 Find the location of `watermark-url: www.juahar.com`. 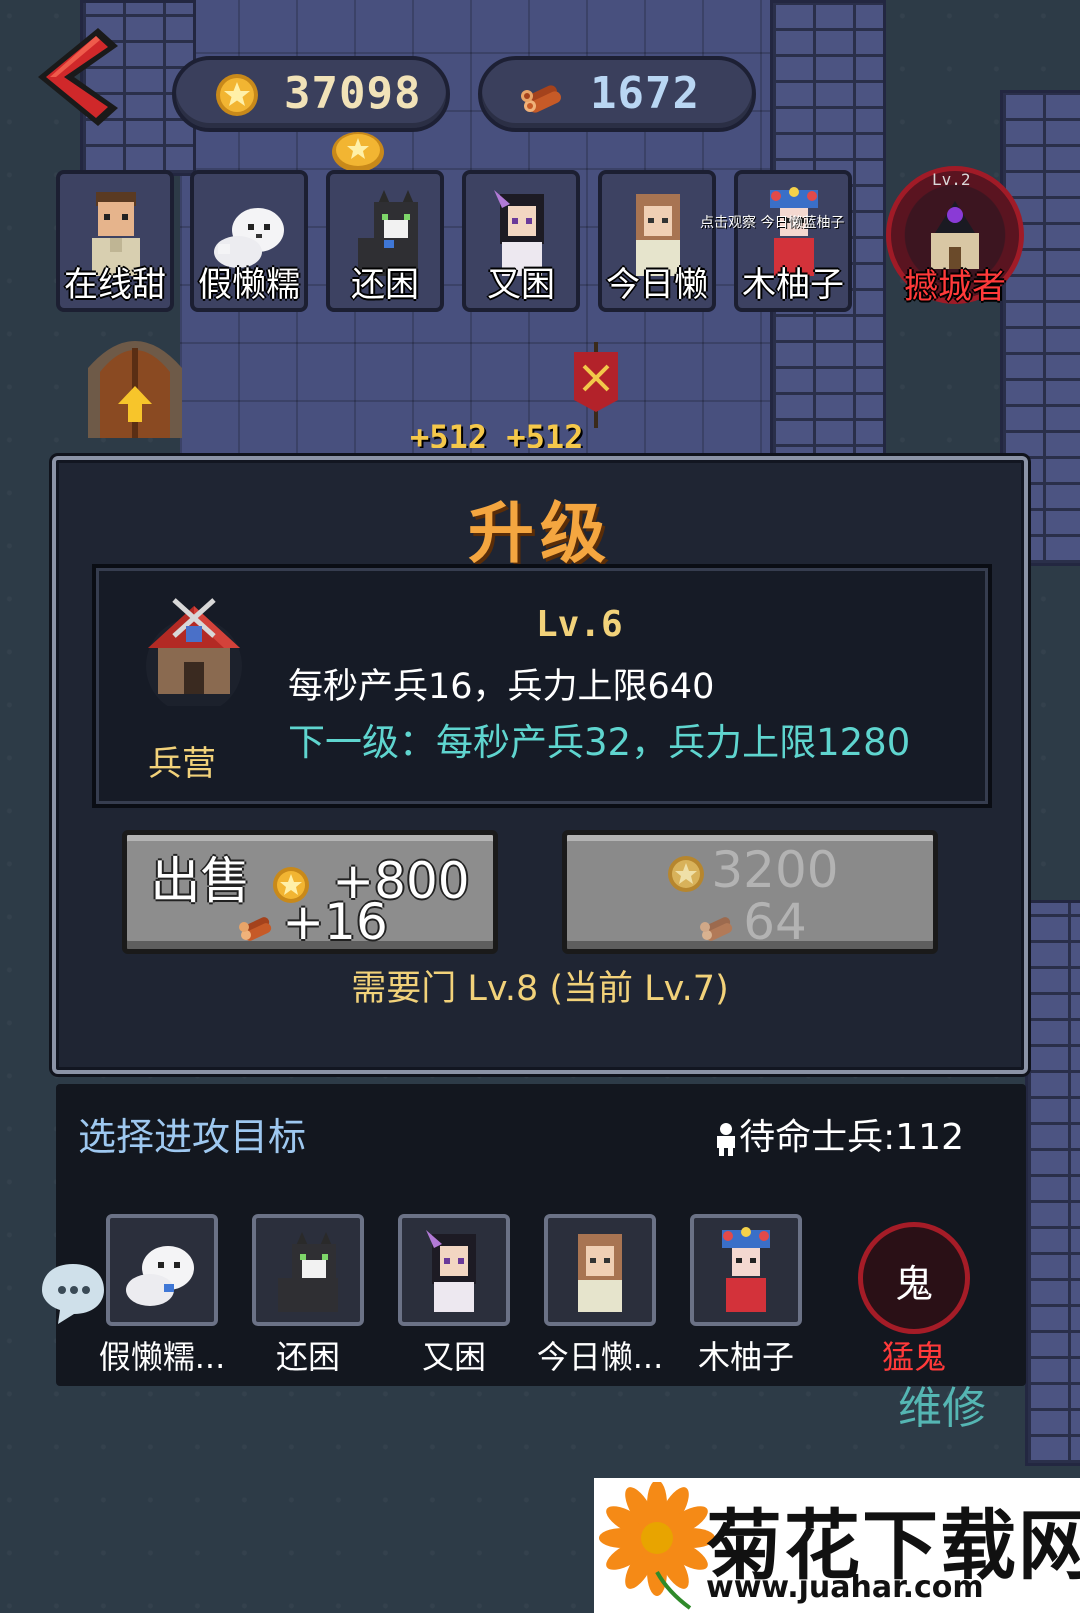

watermark-url: www.juahar.com is located at coordinates (845, 1587).